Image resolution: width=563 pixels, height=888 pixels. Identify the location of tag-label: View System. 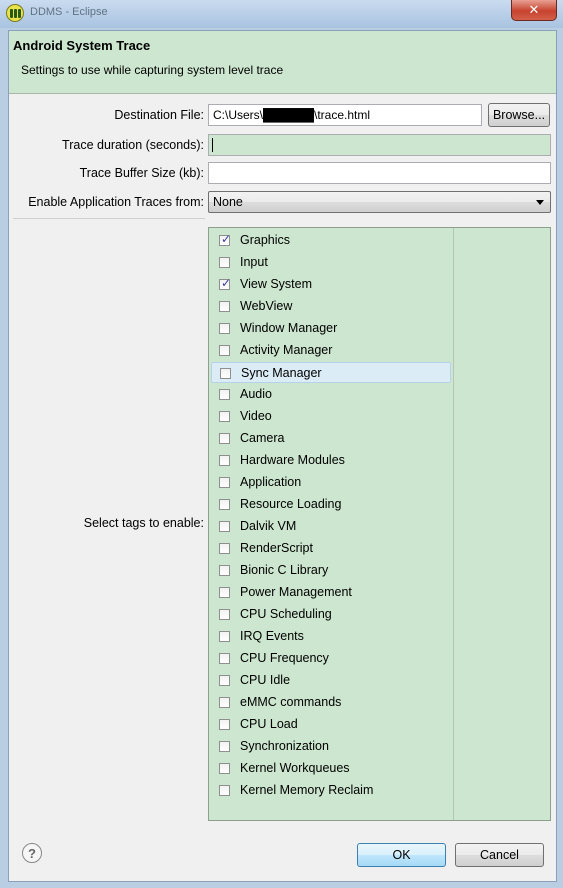
(276, 284).